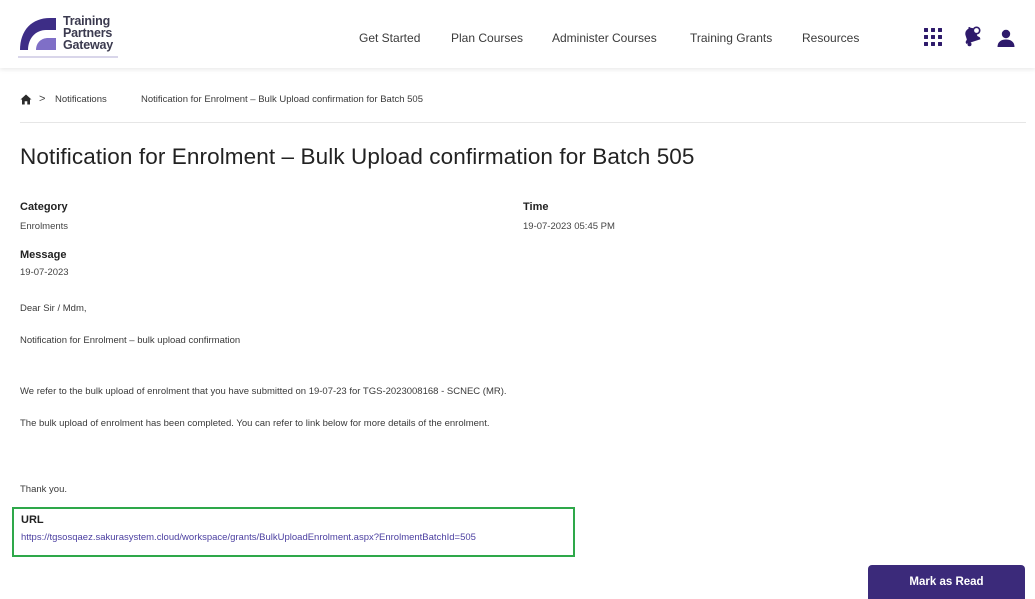 The image size is (1035, 599). Describe the element at coordinates (830, 38) in the screenshot. I see `nav-resources: Resources` at that location.